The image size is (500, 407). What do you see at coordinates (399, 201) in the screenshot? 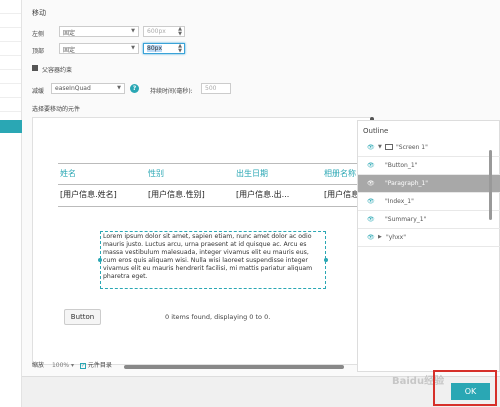
I see `outline-item-label: "Index_1"` at bounding box center [399, 201].